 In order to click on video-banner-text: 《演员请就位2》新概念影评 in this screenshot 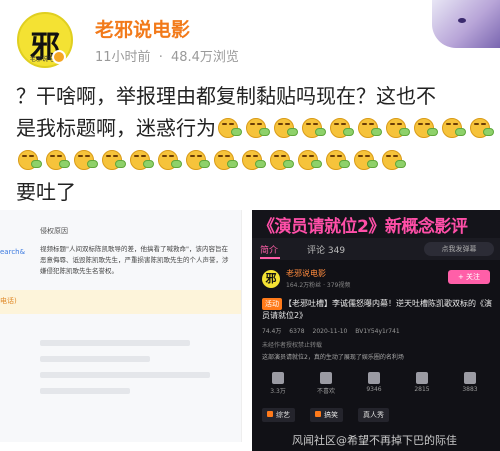, I will do `click(363, 227)`.